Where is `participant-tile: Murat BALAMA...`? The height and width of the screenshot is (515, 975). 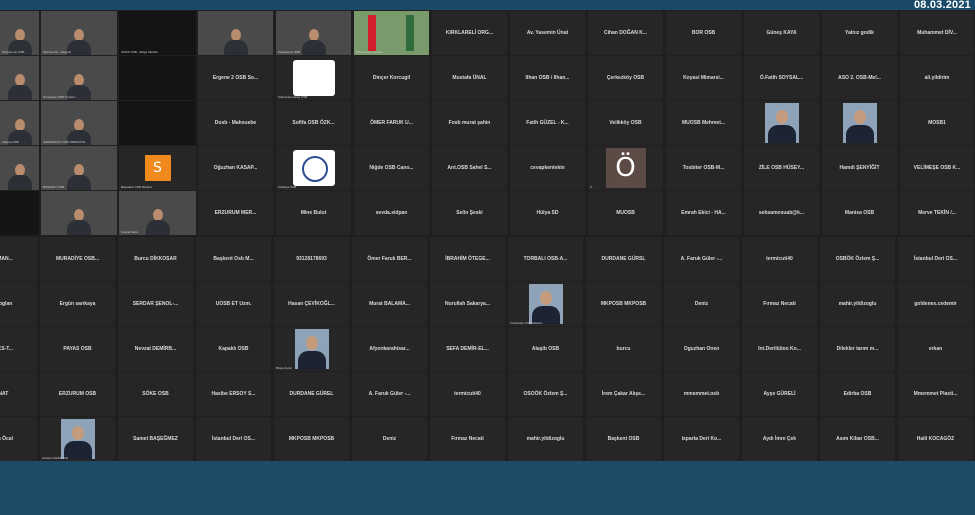
participant-tile: Murat BALAMA... is located at coordinates (389, 304).